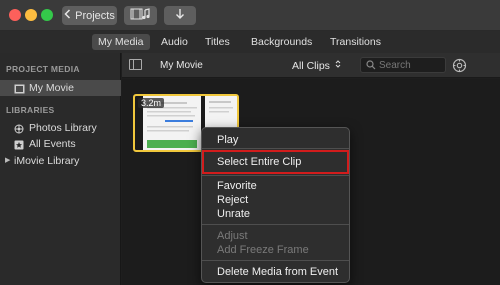  What do you see at coordinates (371, 66) in the screenshot?
I see `search-icon` at bounding box center [371, 66].